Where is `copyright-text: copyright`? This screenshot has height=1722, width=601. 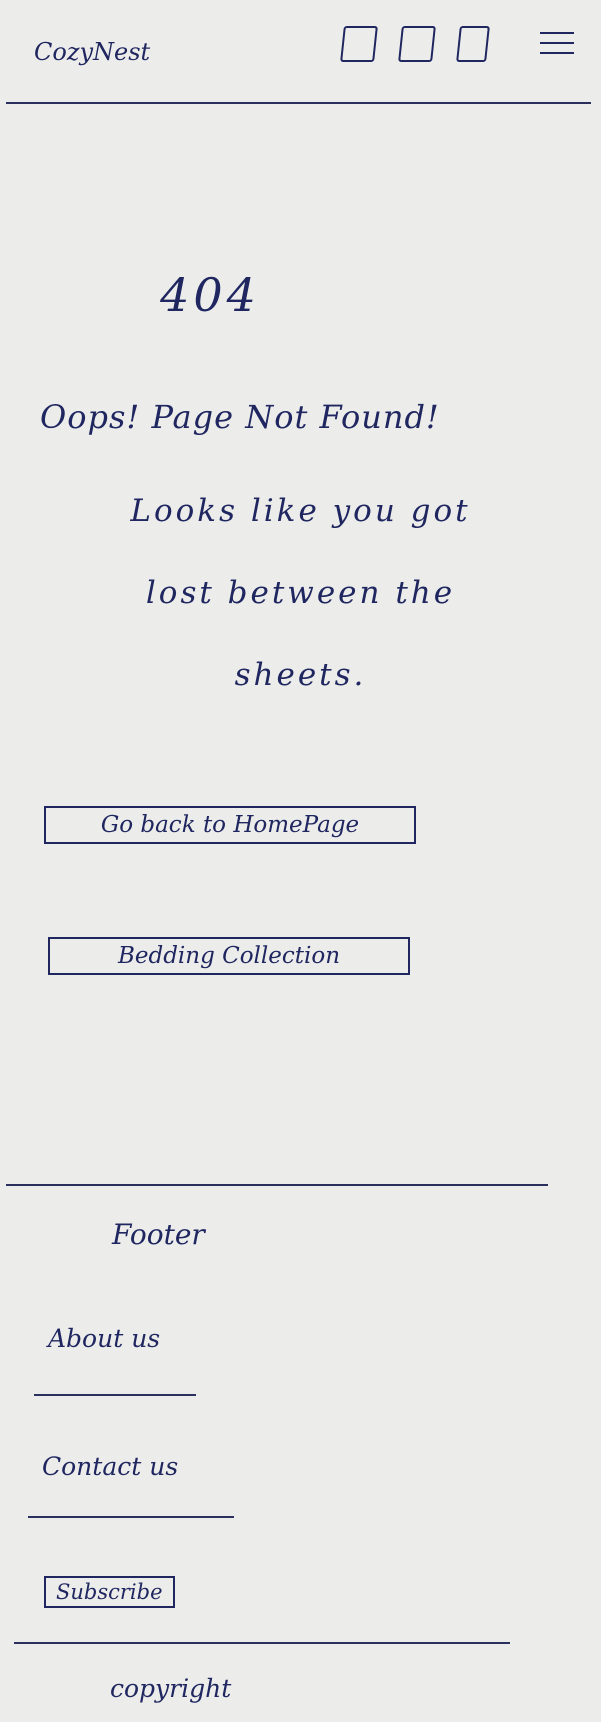 copyright-text: copyright is located at coordinates (171, 1688).